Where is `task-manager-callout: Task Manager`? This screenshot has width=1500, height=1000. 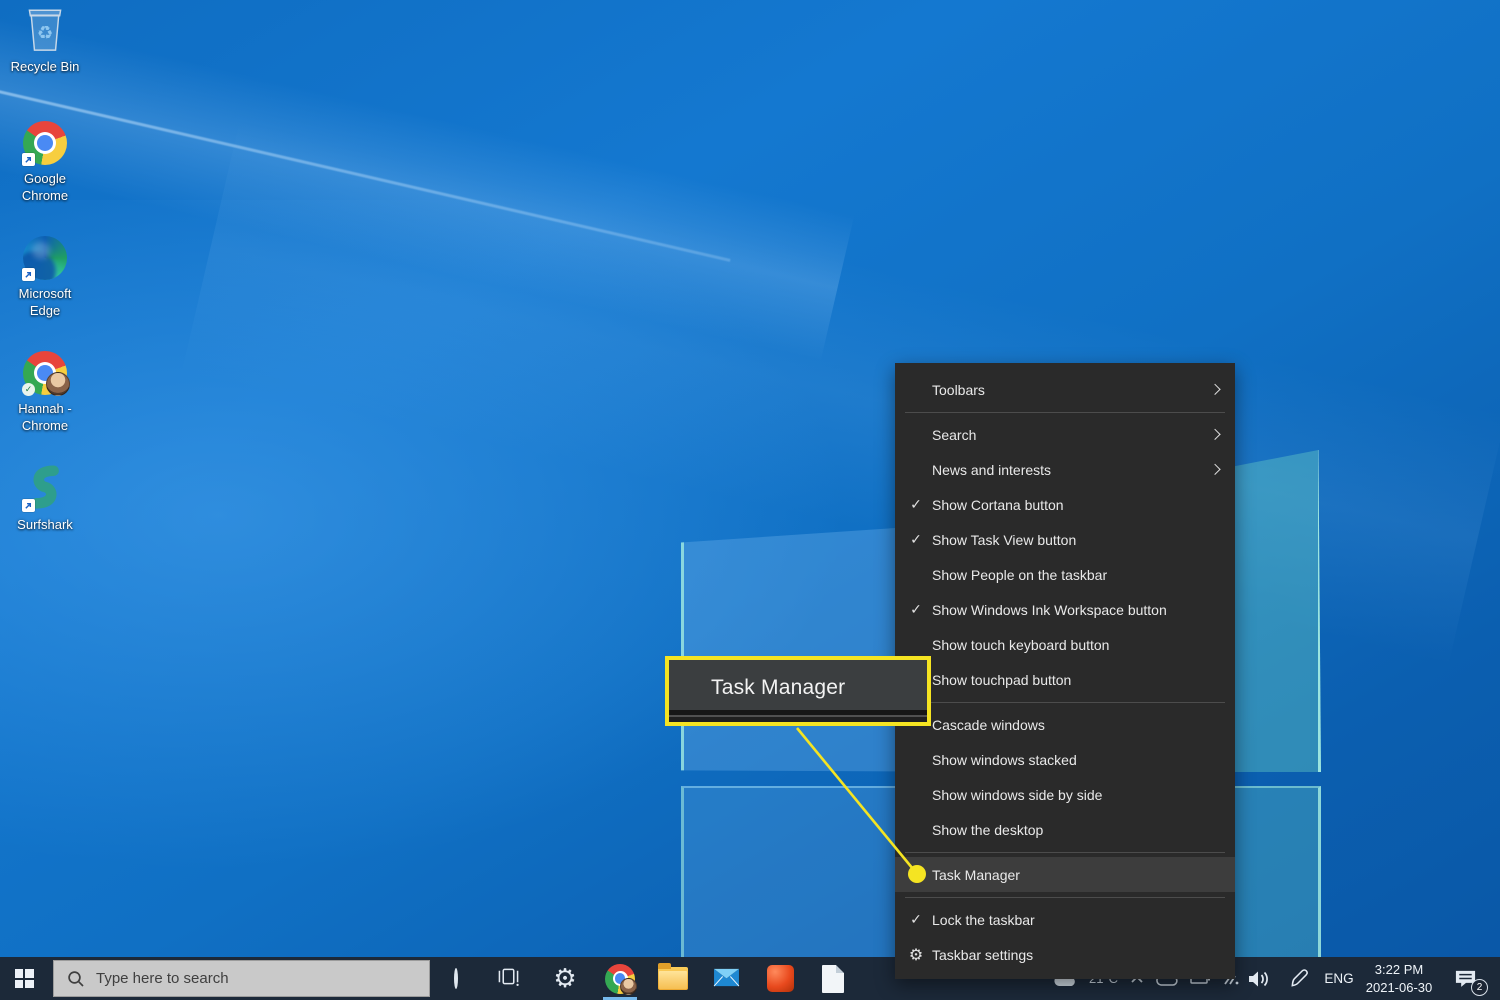 task-manager-callout: Task Manager is located at coordinates (798, 691).